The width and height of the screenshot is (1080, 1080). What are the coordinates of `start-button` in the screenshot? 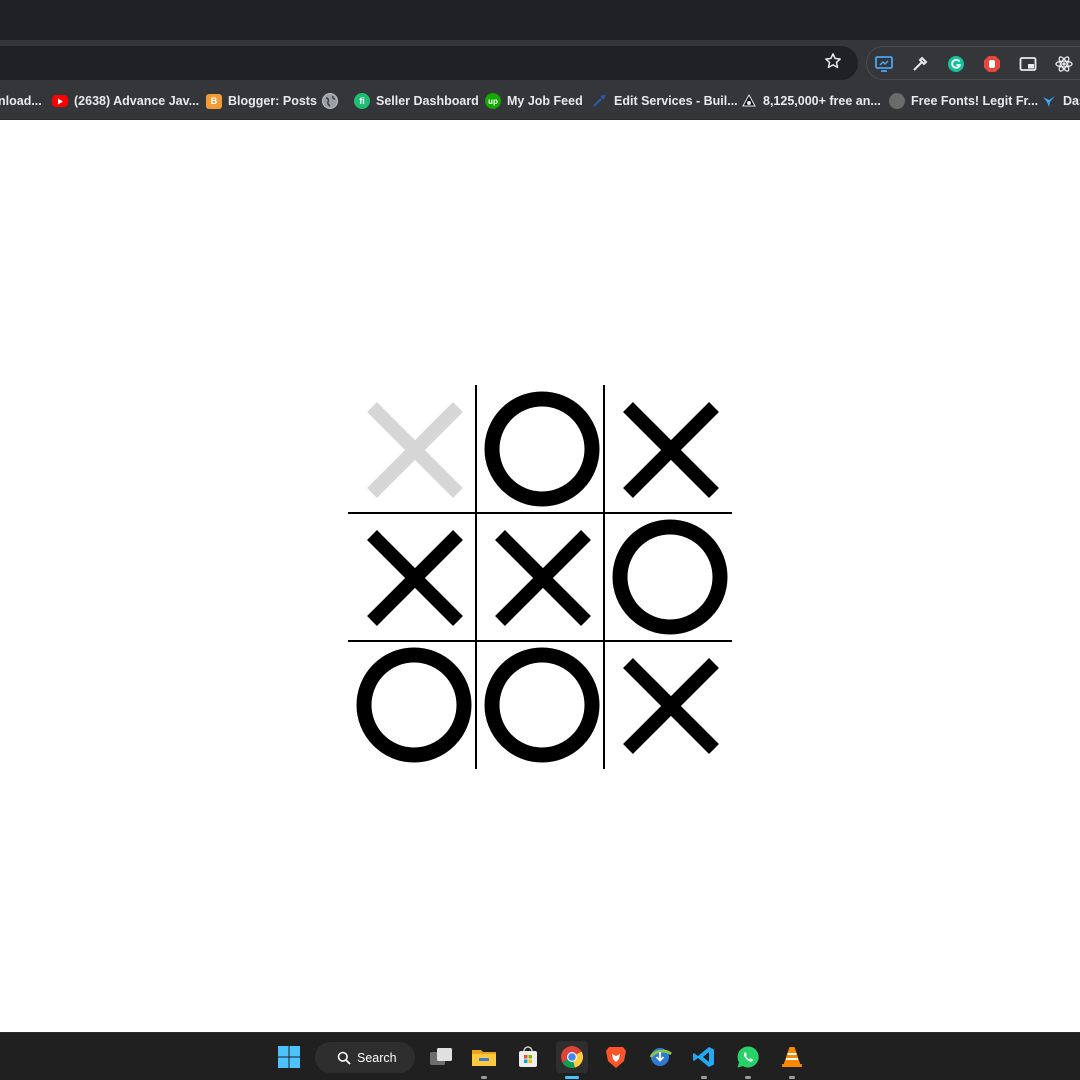 It's located at (289, 1057).